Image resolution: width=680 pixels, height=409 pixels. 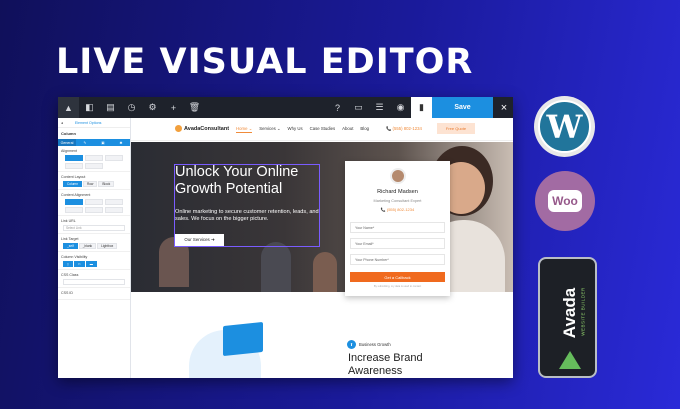 I want to click on our-services-button: Our Services ➜, so click(x=199, y=240).